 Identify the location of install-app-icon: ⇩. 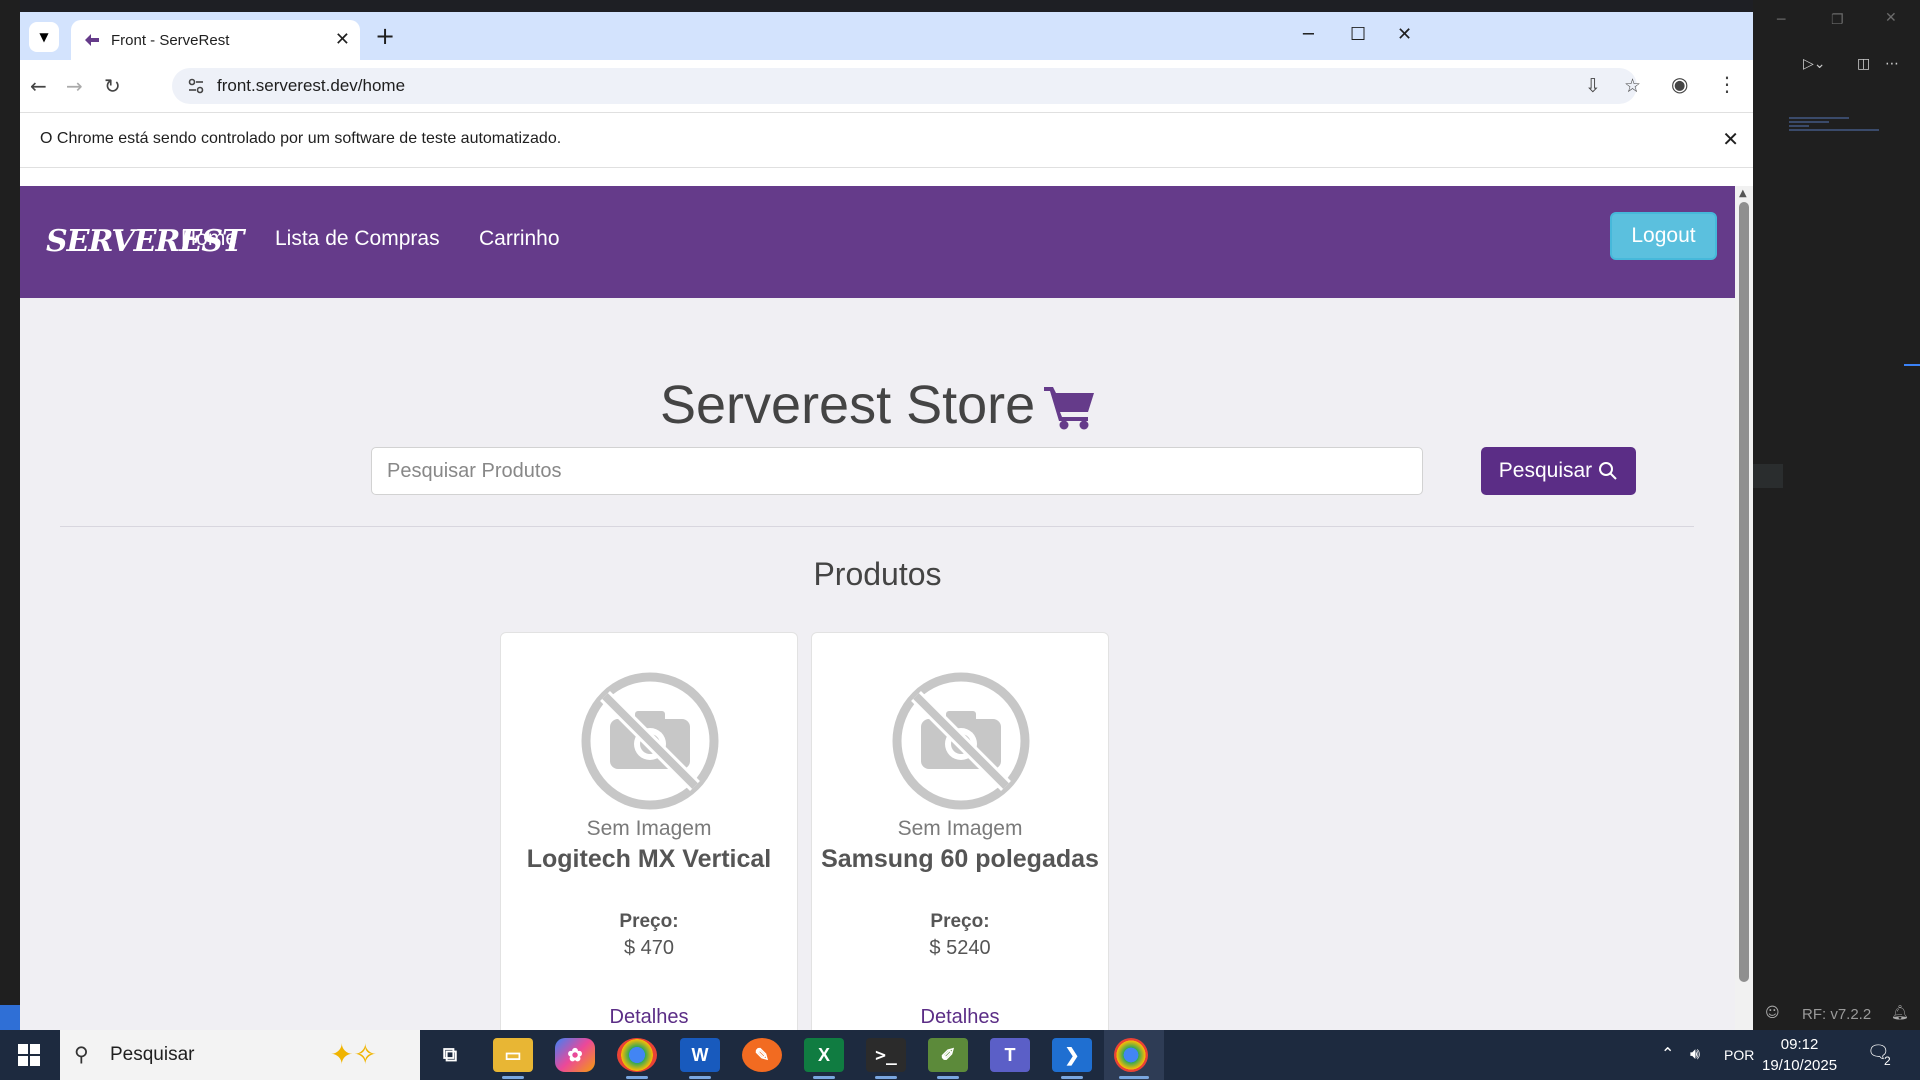
(1593, 86).